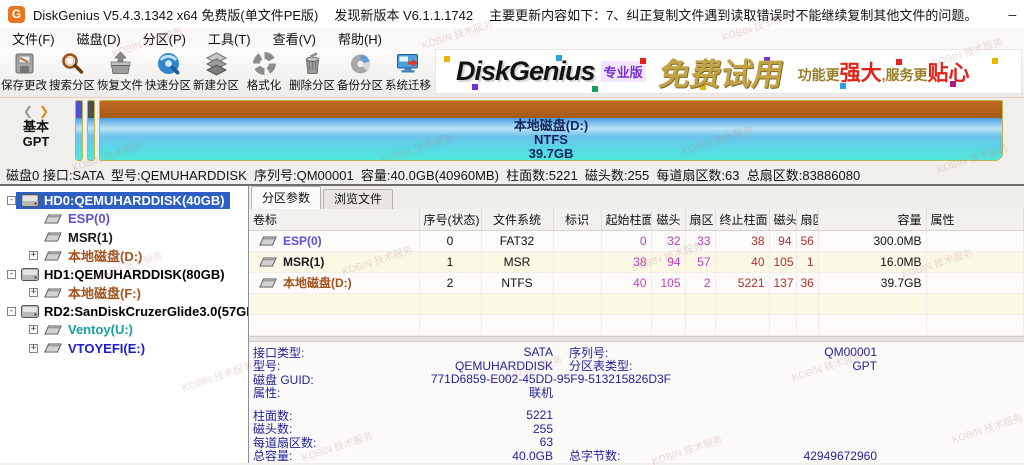 The width and height of the screenshot is (1024, 465). What do you see at coordinates (264, 72) in the screenshot?
I see `toolbar-format-button: 格式化` at bounding box center [264, 72].